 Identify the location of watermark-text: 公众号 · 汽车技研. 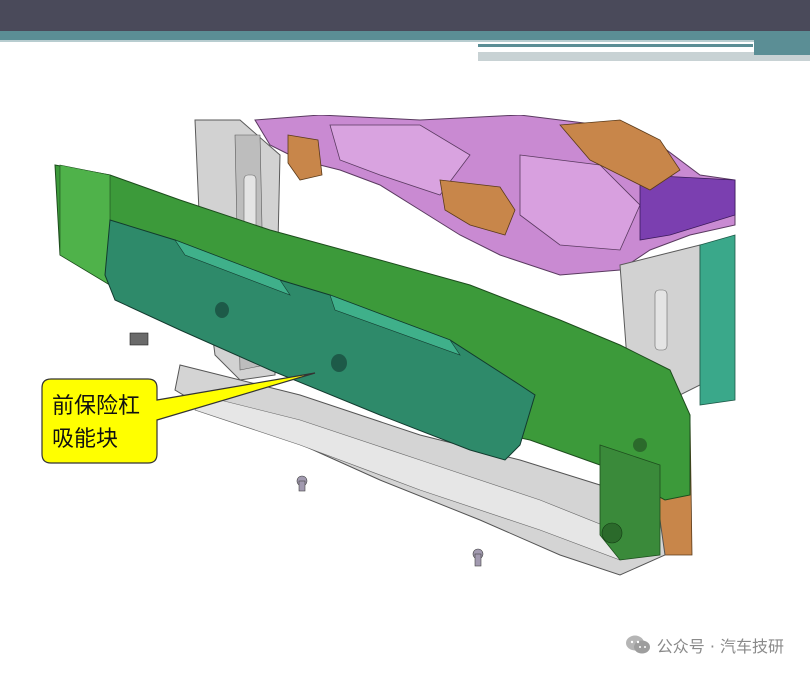
(720, 646).